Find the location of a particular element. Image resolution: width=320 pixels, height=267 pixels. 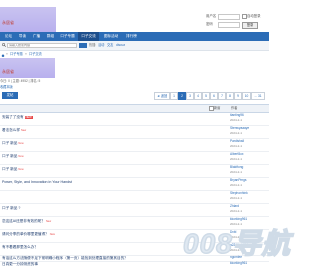

breadcrumb-sep-1: » is located at coordinates (26, 54).